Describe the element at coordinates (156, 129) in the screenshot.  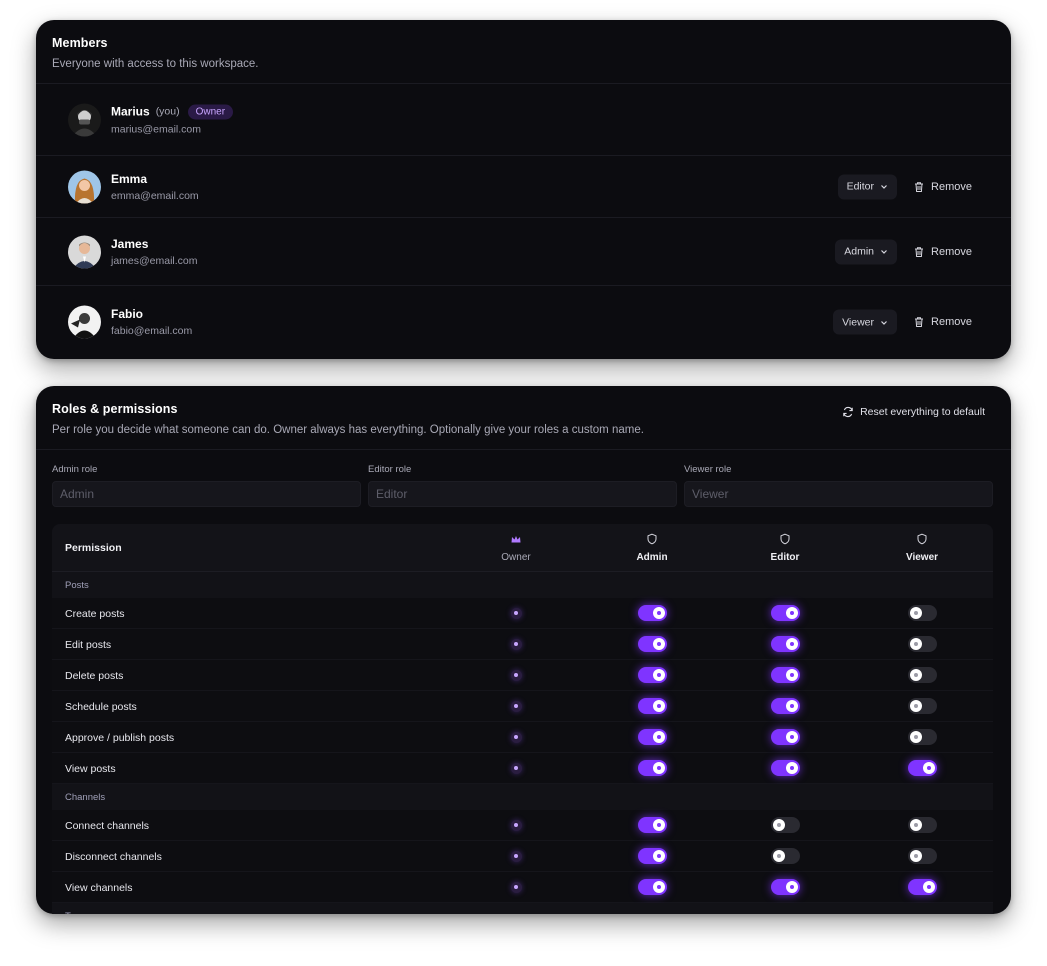
I see `member-email: marius@email.com` at that location.